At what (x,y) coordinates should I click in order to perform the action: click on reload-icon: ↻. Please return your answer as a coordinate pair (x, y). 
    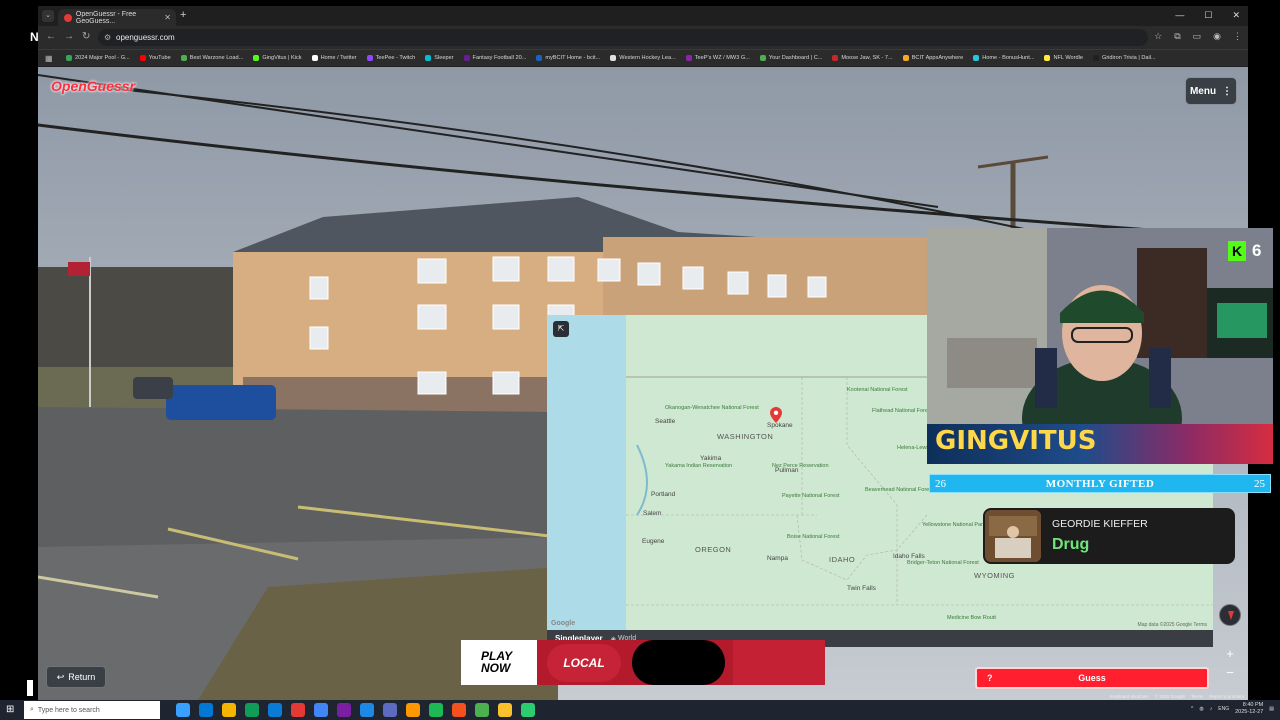
    Looking at the image, I should click on (86, 36).